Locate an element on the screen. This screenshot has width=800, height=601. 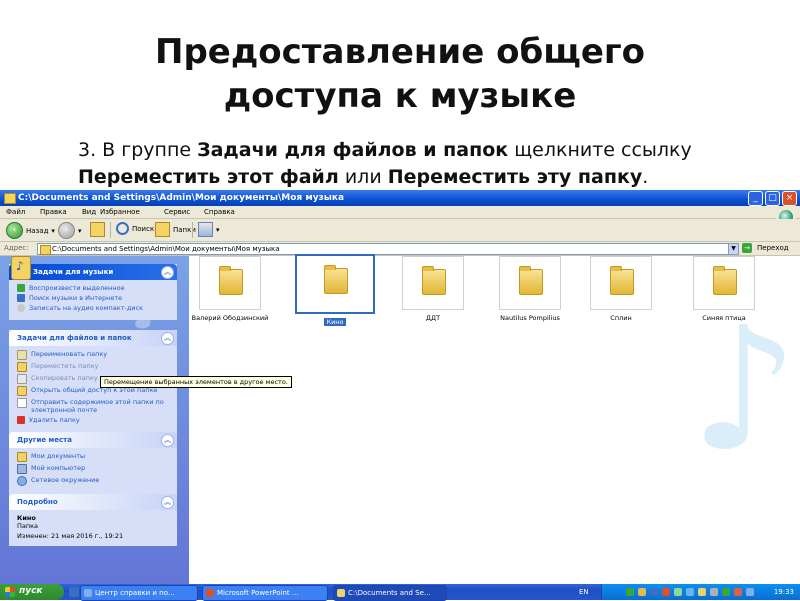
place-my-computer: Мой компьютер is located at coordinates (94, 469).